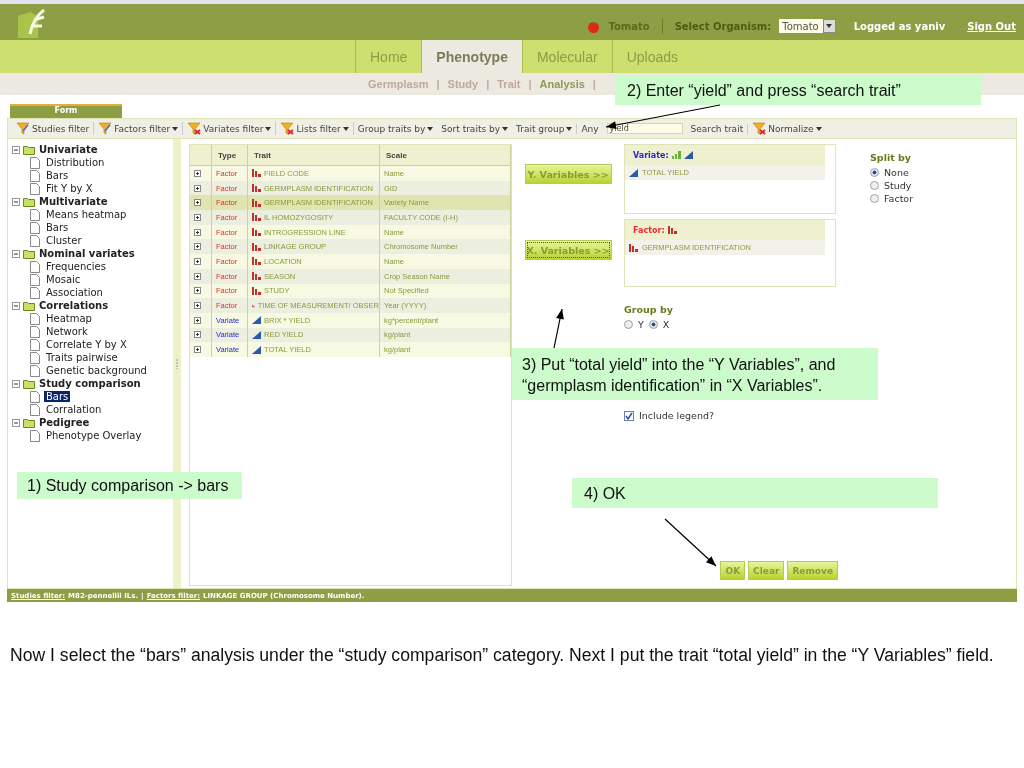 This screenshot has width=1024, height=768. Describe the element at coordinates (230, 128) in the screenshot. I see `filter-button: Variates filter` at that location.